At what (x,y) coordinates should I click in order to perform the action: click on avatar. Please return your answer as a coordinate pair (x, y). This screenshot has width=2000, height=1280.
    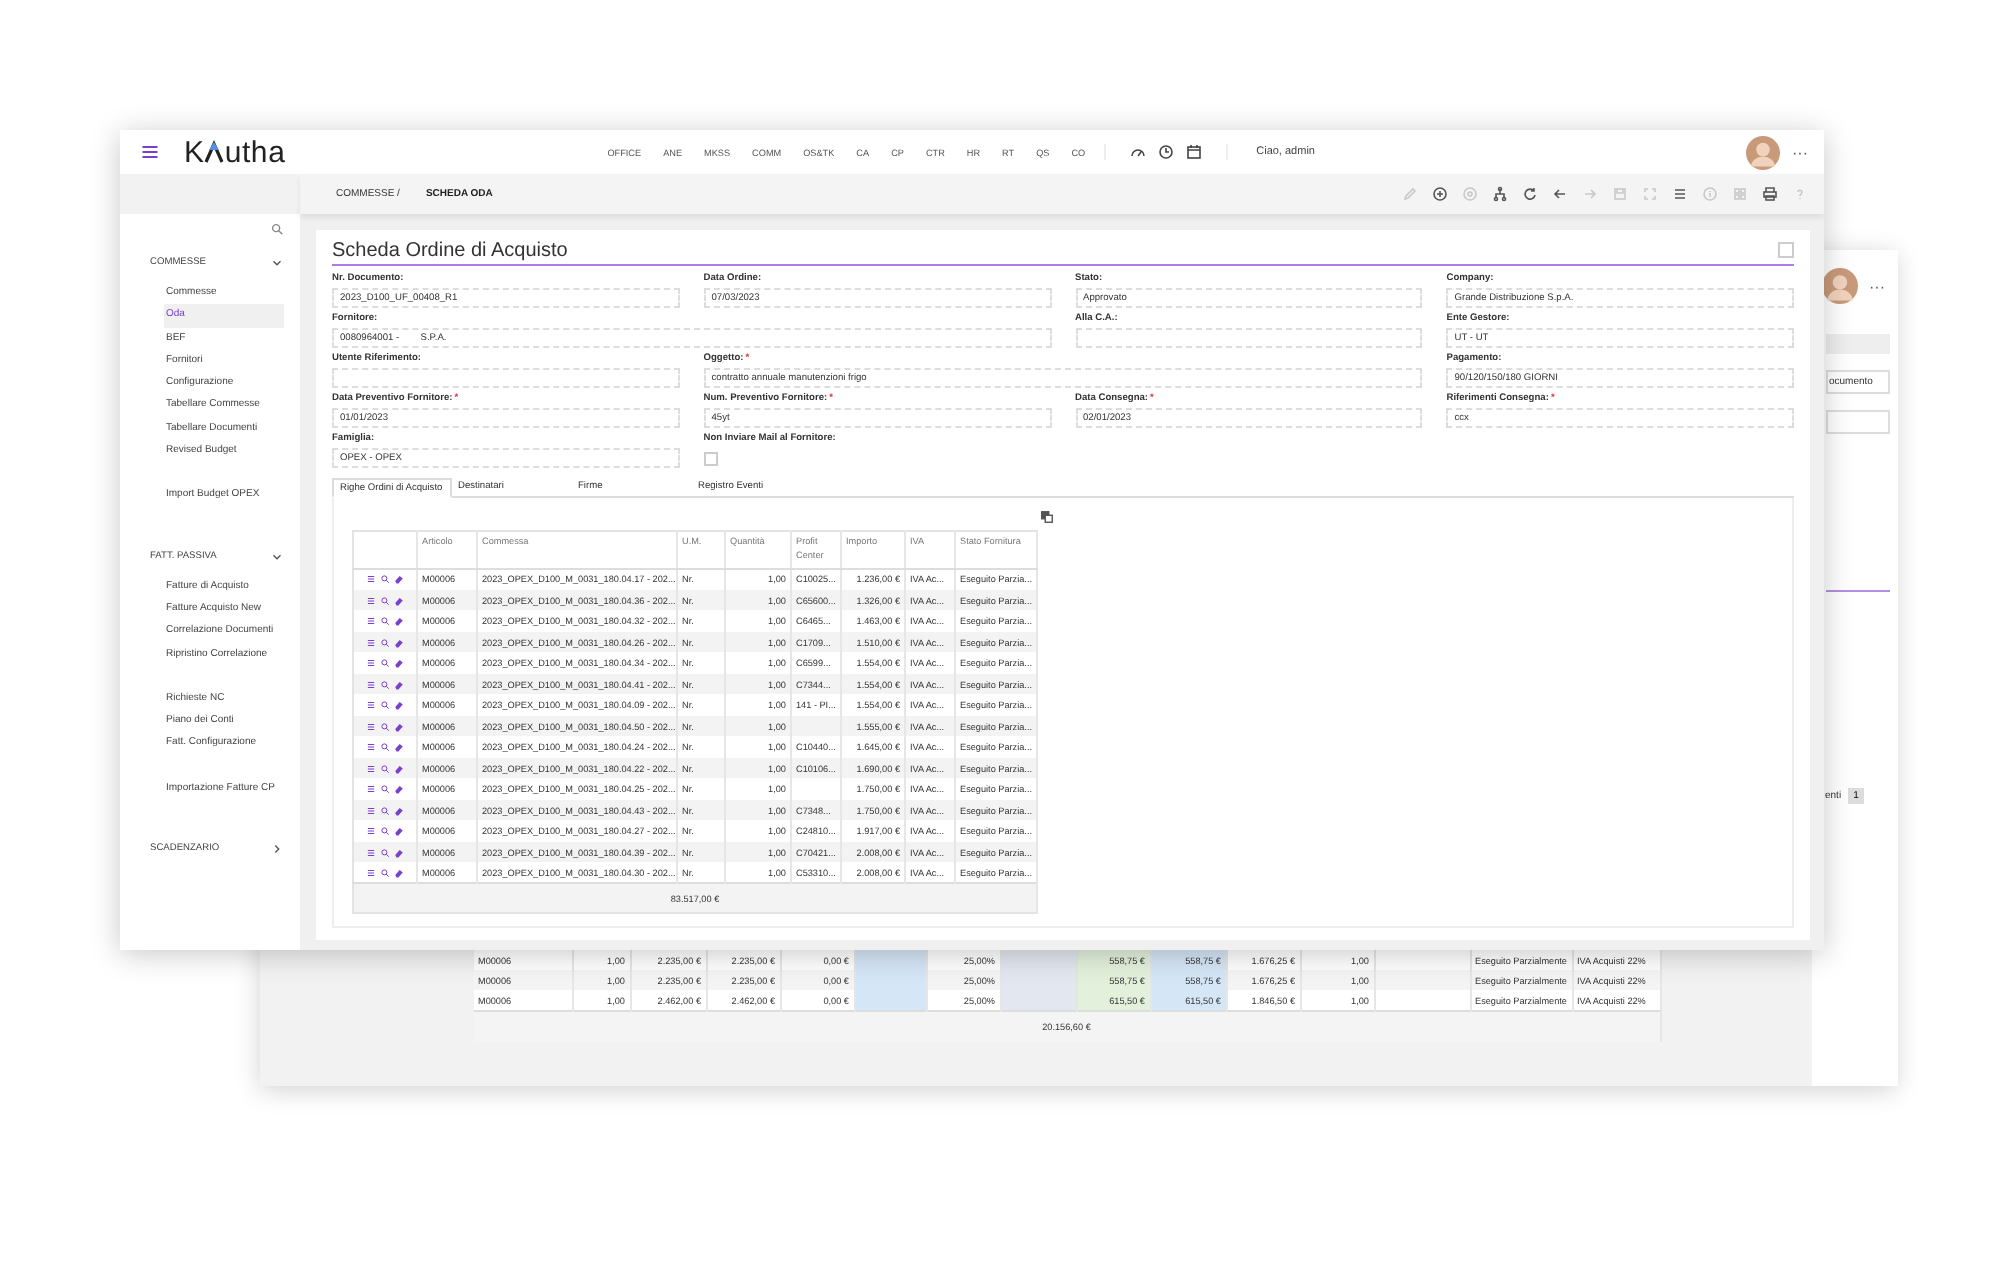
    Looking at the image, I should click on (1839, 286).